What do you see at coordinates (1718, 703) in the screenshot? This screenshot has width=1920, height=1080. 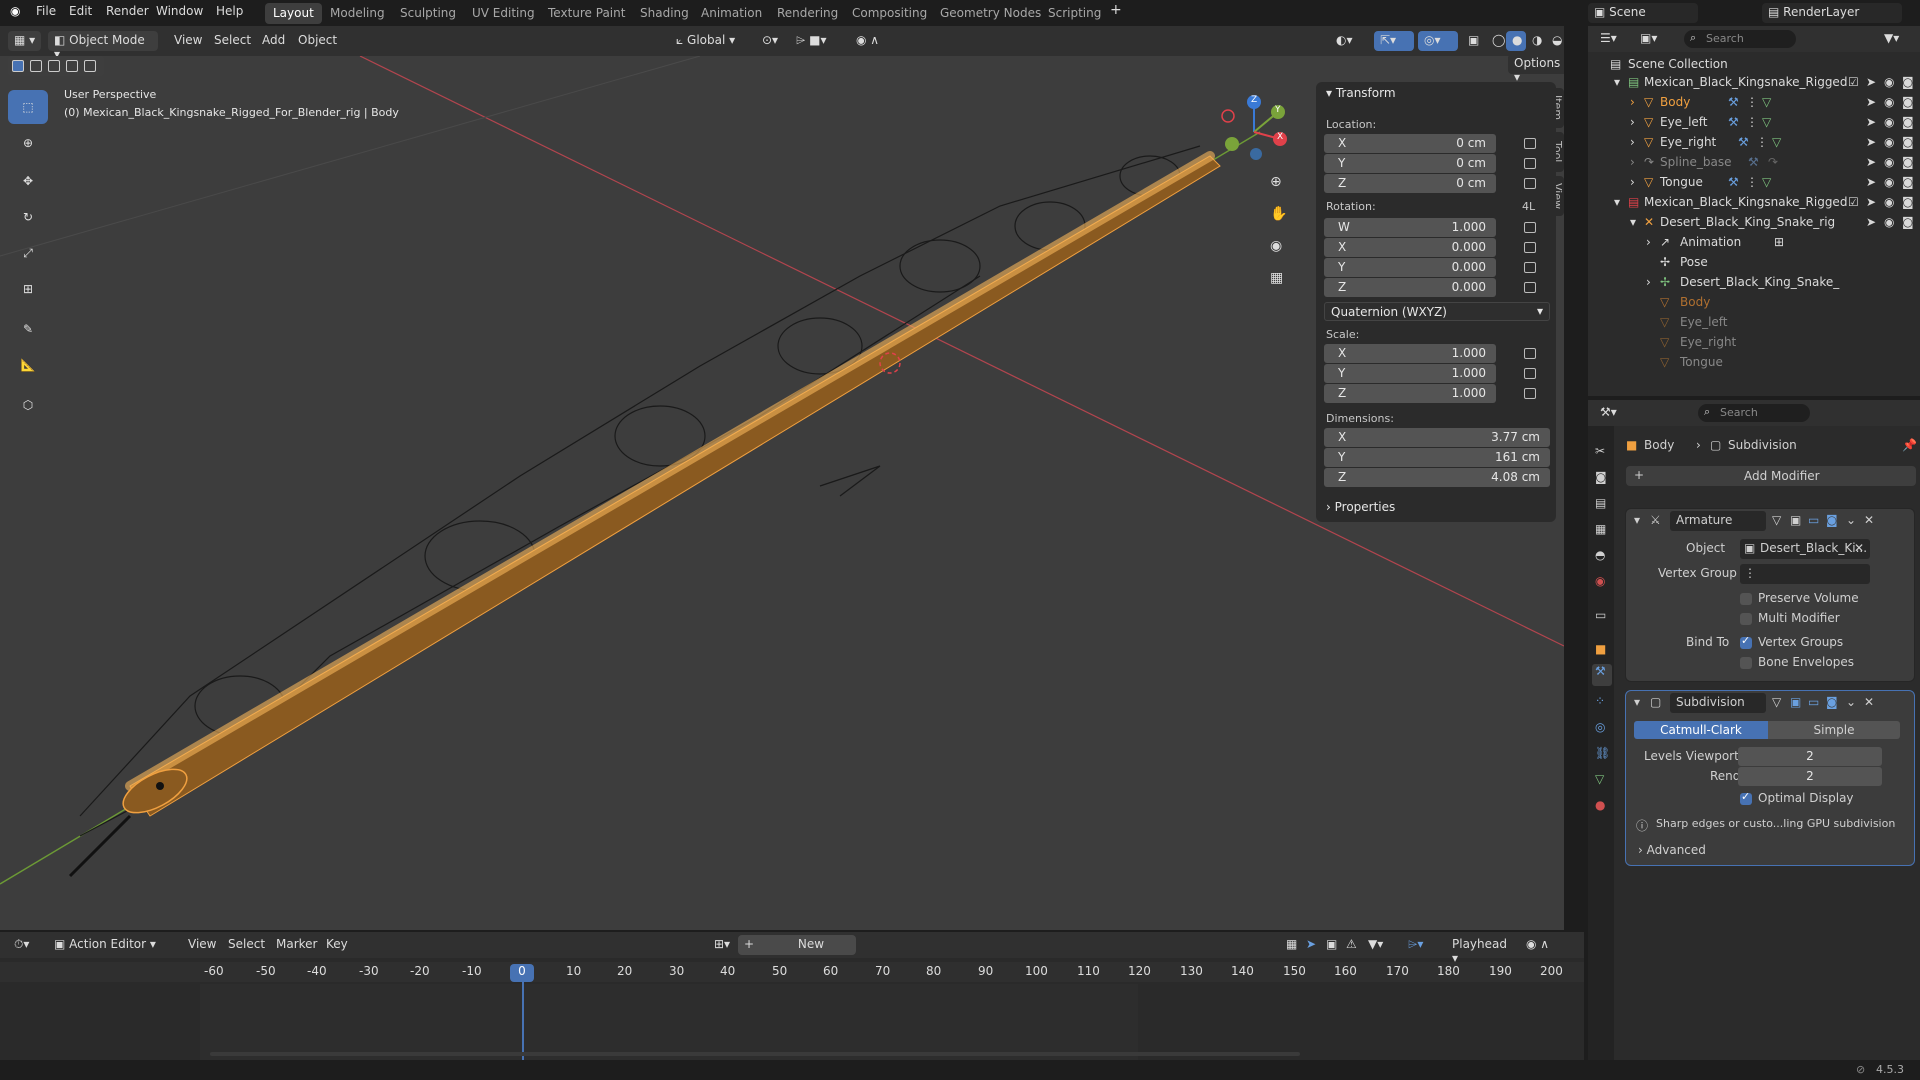 I see `subdivision-name-field: Subdivision` at bounding box center [1718, 703].